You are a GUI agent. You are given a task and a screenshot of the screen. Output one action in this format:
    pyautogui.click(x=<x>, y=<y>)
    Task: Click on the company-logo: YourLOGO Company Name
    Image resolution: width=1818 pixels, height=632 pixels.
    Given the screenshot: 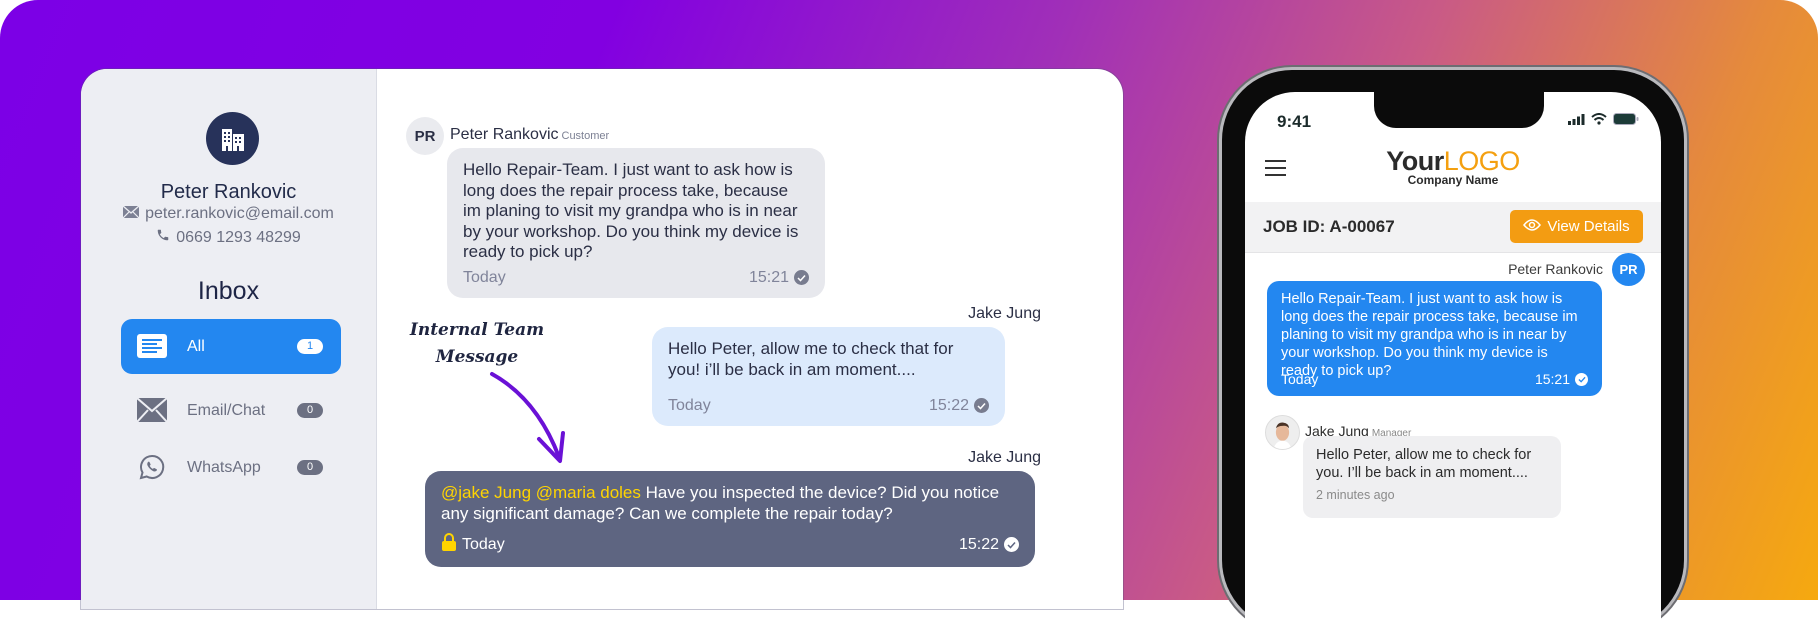 What is the action you would take?
    pyautogui.click(x=1453, y=166)
    